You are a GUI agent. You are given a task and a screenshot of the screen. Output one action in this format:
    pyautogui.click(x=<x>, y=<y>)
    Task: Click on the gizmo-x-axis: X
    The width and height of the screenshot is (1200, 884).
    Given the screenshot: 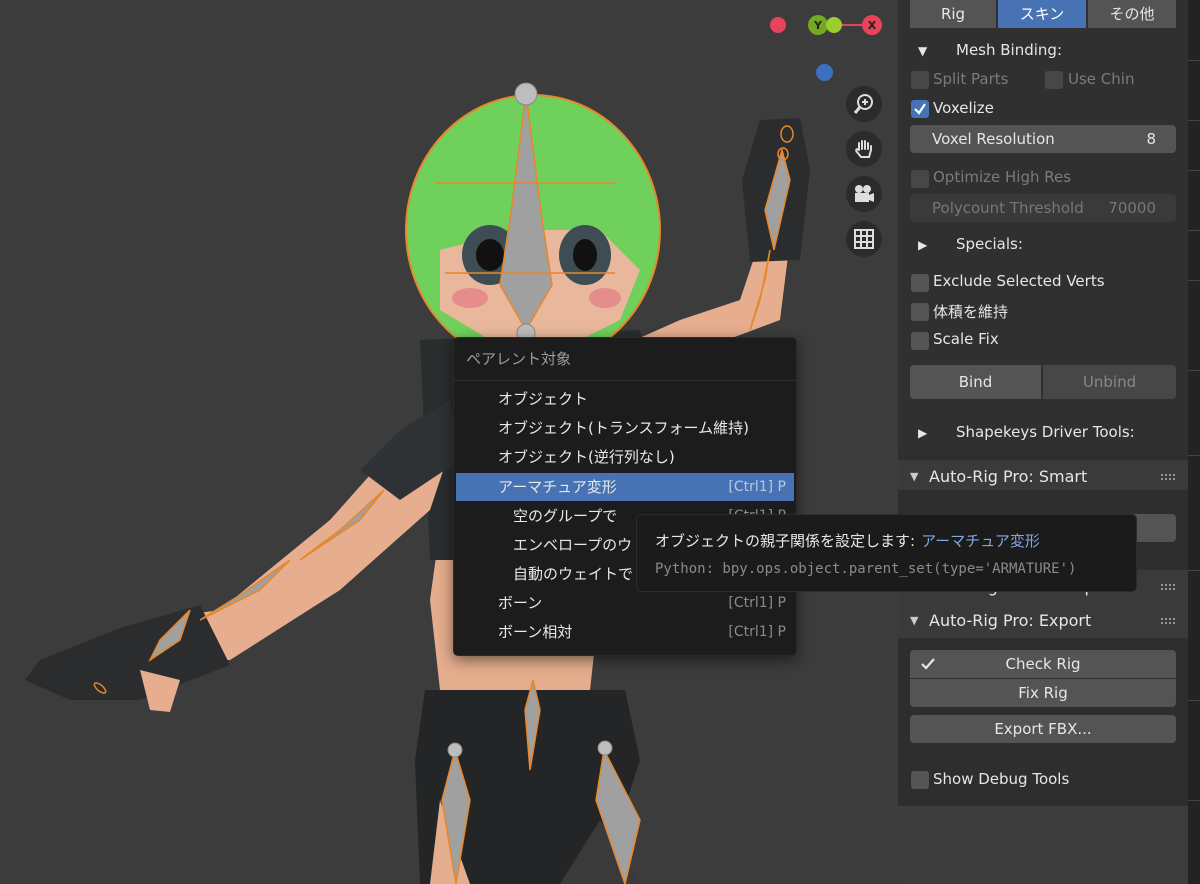 What is the action you would take?
    pyautogui.click(x=872, y=25)
    